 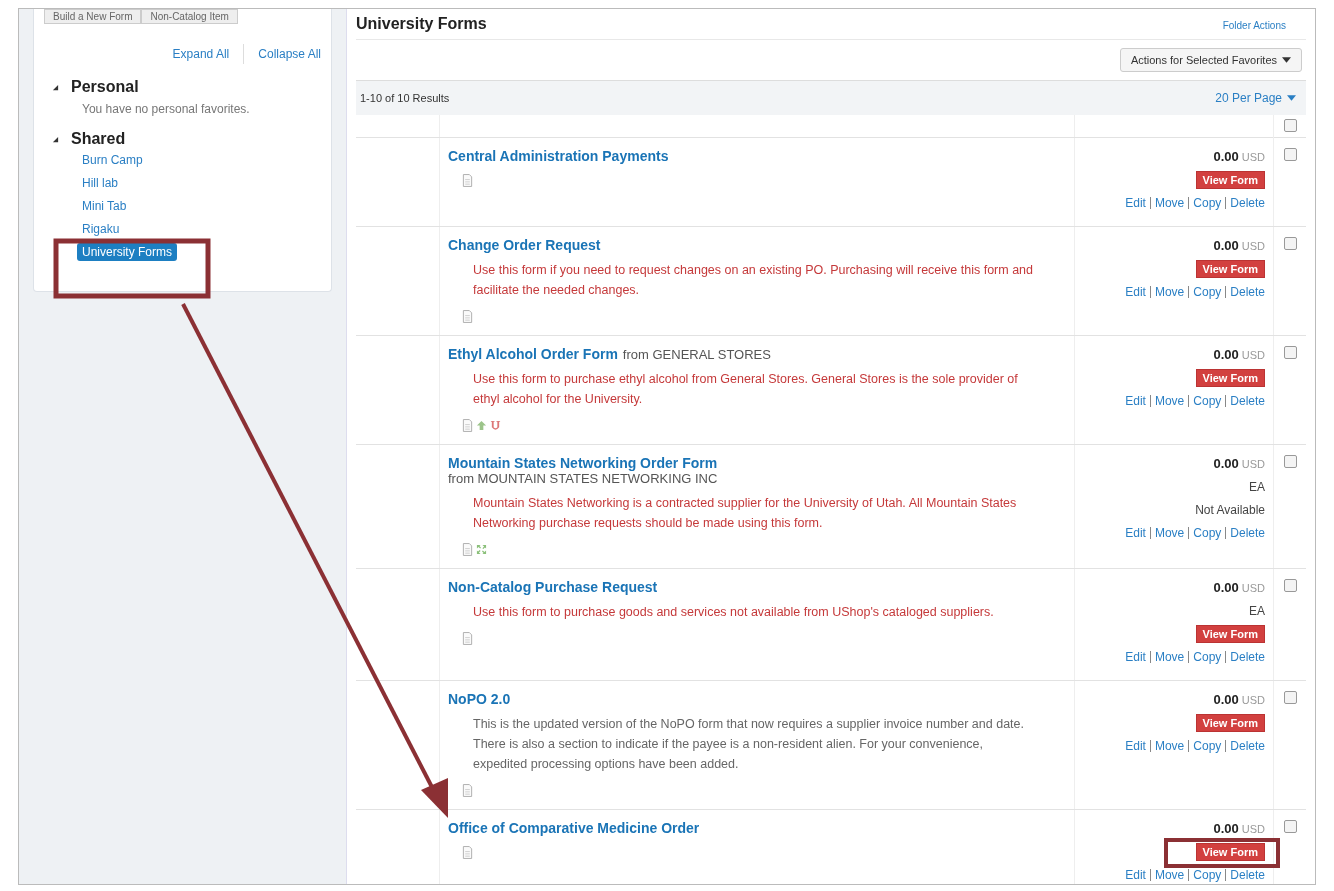 What do you see at coordinates (98, 139) in the screenshot?
I see `section-title: Shared` at bounding box center [98, 139].